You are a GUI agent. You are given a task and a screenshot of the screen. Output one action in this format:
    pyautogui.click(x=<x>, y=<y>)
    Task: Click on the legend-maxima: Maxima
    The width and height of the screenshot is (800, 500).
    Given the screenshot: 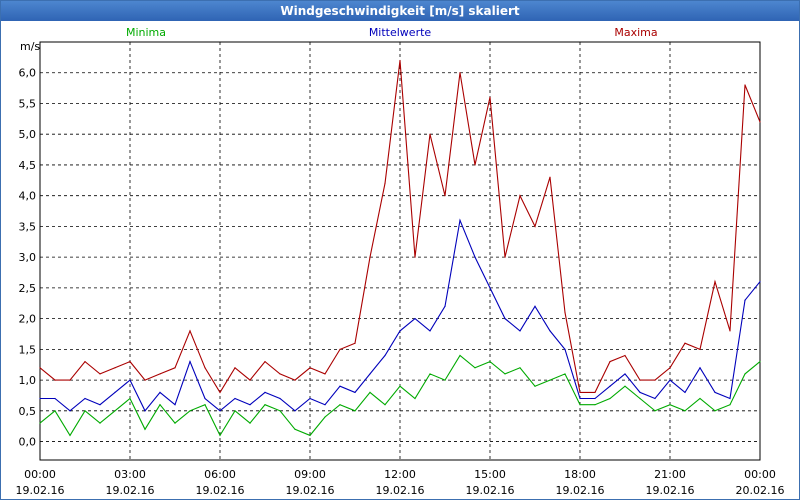 What is the action you would take?
    pyautogui.click(x=635, y=32)
    